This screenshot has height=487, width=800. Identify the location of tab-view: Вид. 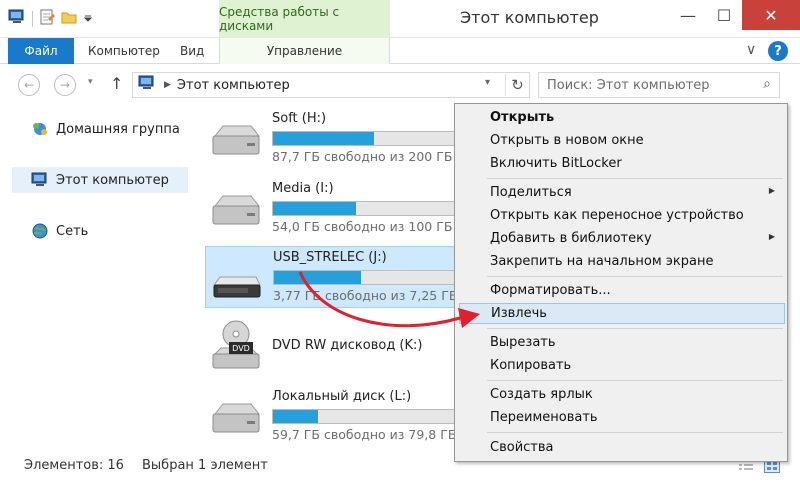
(192, 51).